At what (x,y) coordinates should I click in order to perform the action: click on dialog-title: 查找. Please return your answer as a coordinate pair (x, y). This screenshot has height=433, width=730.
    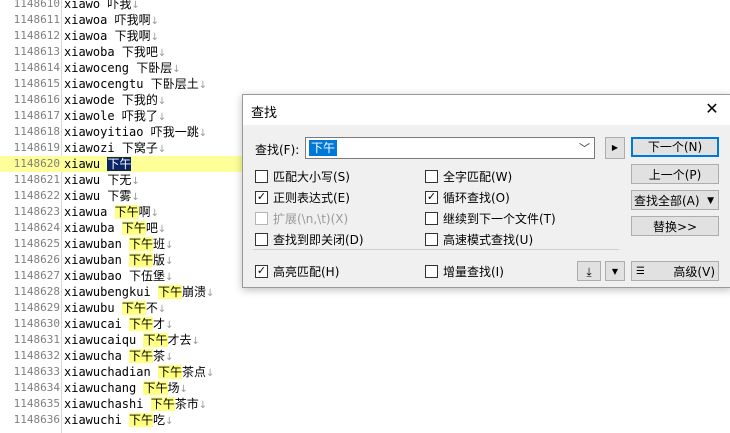
    Looking at the image, I should click on (264, 113).